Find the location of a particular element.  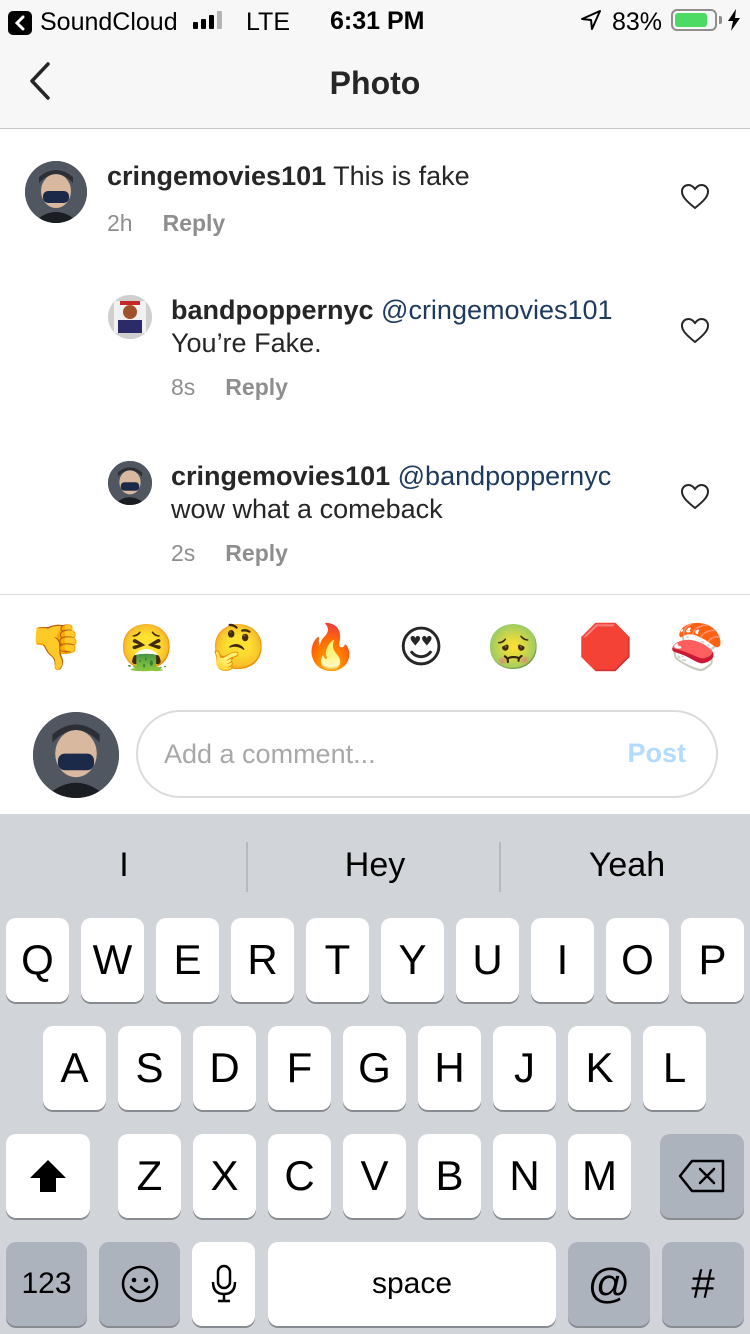

signal-icon is located at coordinates (207, 20).